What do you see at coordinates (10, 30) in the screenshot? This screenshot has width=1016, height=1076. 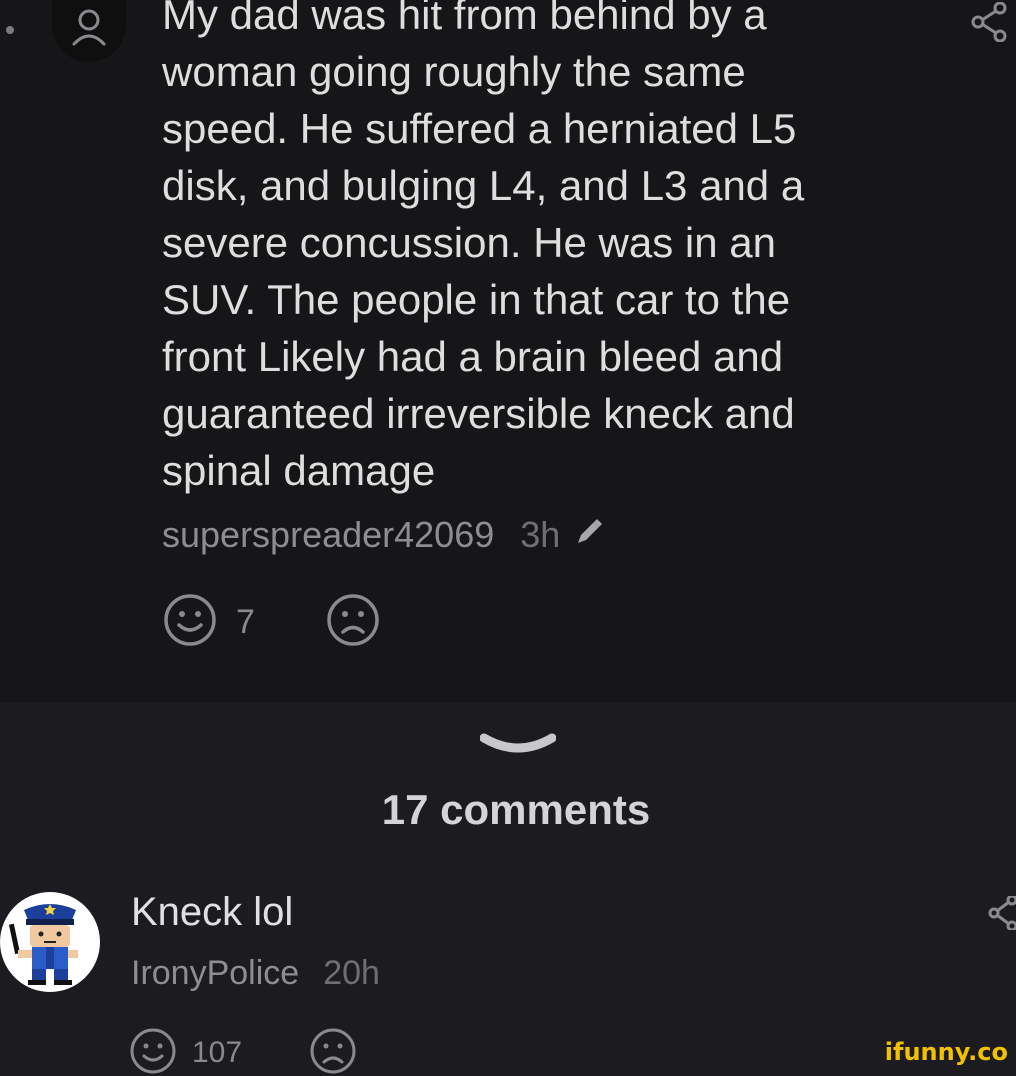 I see `thread-dot` at bounding box center [10, 30].